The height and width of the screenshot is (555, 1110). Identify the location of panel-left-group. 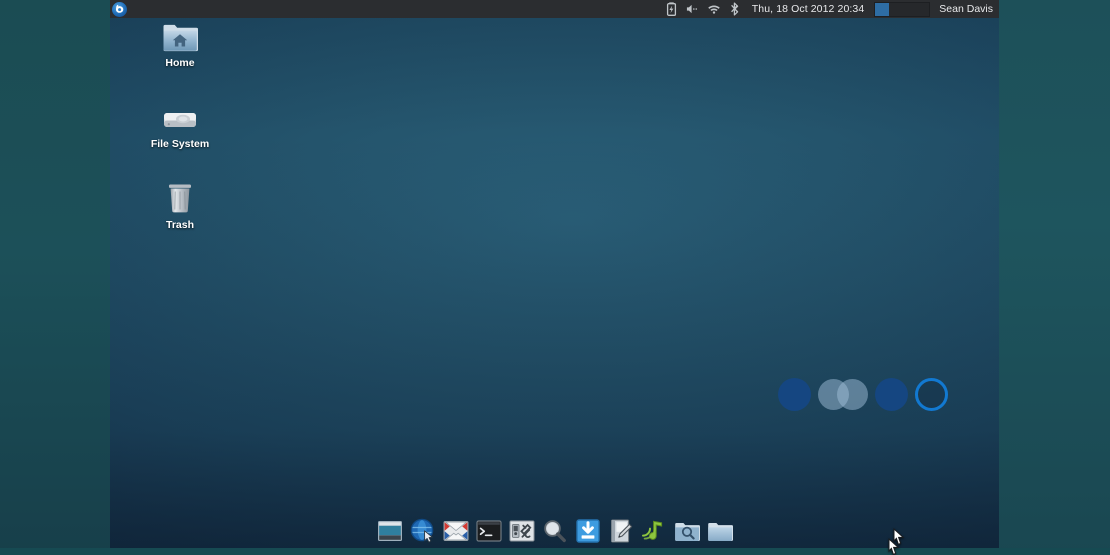
(118, 9).